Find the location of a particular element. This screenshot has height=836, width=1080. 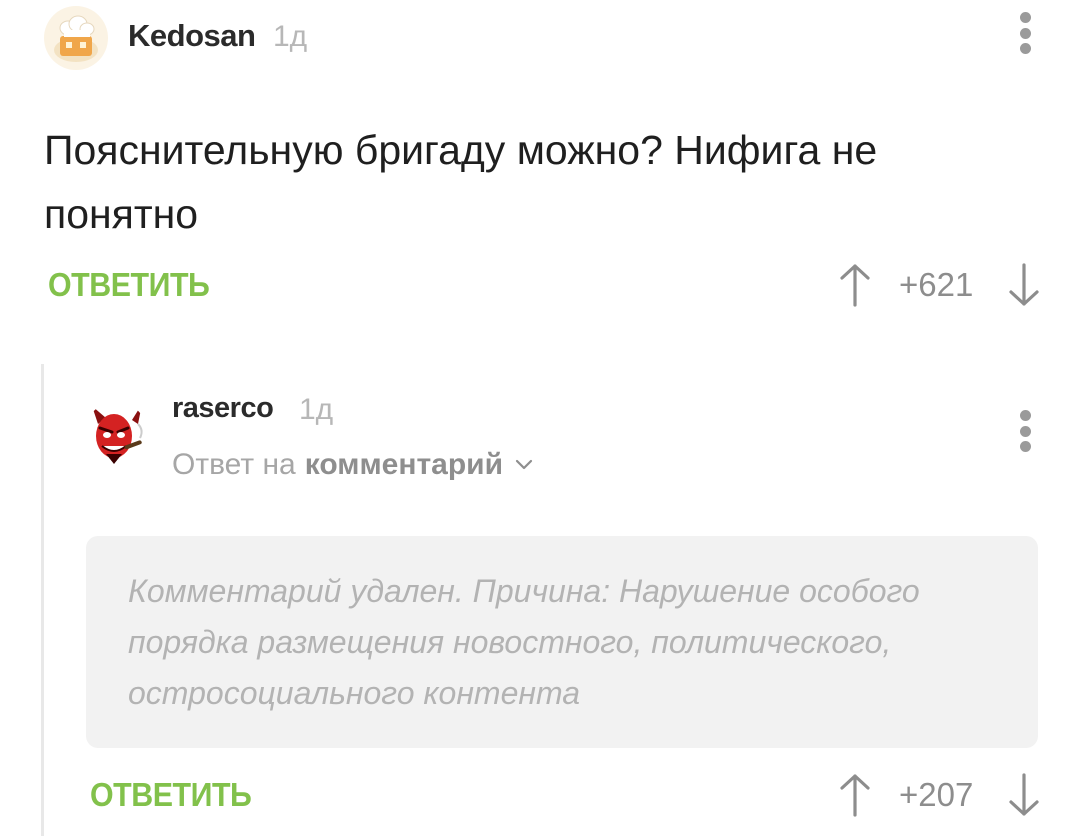

avatar-raserco is located at coordinates (116, 434).